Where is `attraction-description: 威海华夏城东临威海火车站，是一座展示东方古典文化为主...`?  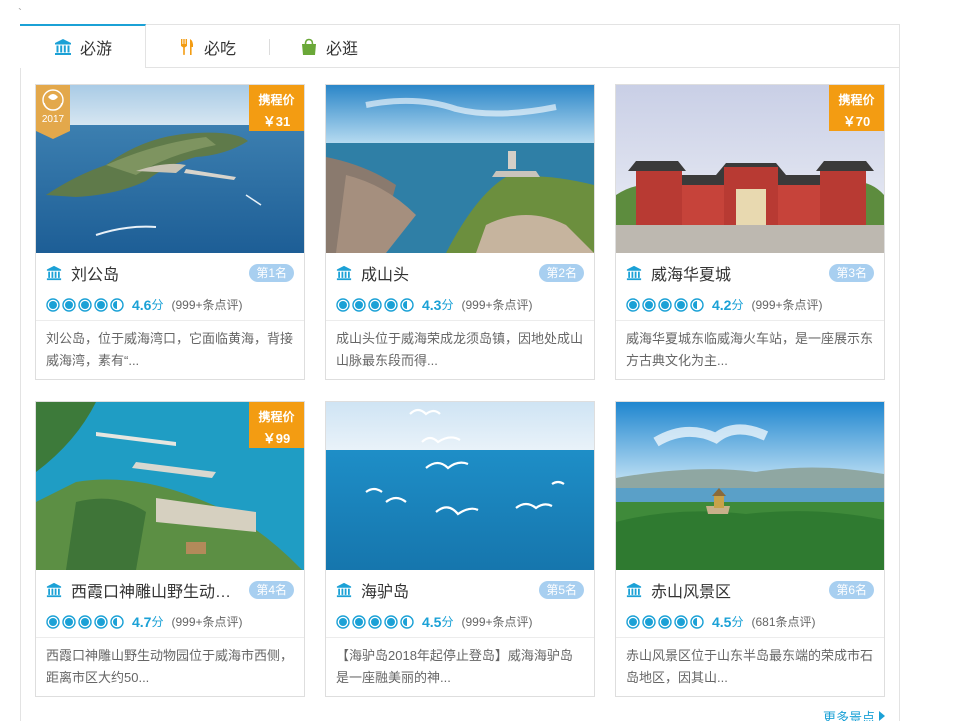 attraction-description: 威海华夏城东临威海火车站，是一座展示东方古典文化为主... is located at coordinates (750, 349).